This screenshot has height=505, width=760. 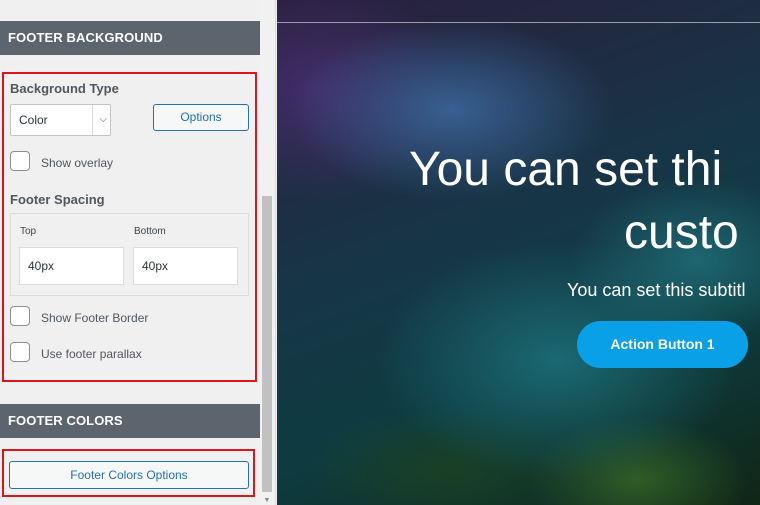 I want to click on use-footer-parallax-checkbox, so click(x=20, y=352).